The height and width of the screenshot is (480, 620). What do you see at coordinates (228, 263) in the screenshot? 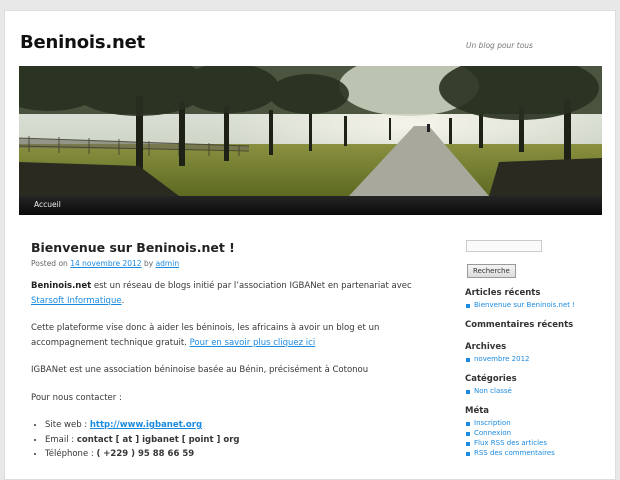
I see `post-meta: Posted on 14 novembre 2012 by admin` at bounding box center [228, 263].